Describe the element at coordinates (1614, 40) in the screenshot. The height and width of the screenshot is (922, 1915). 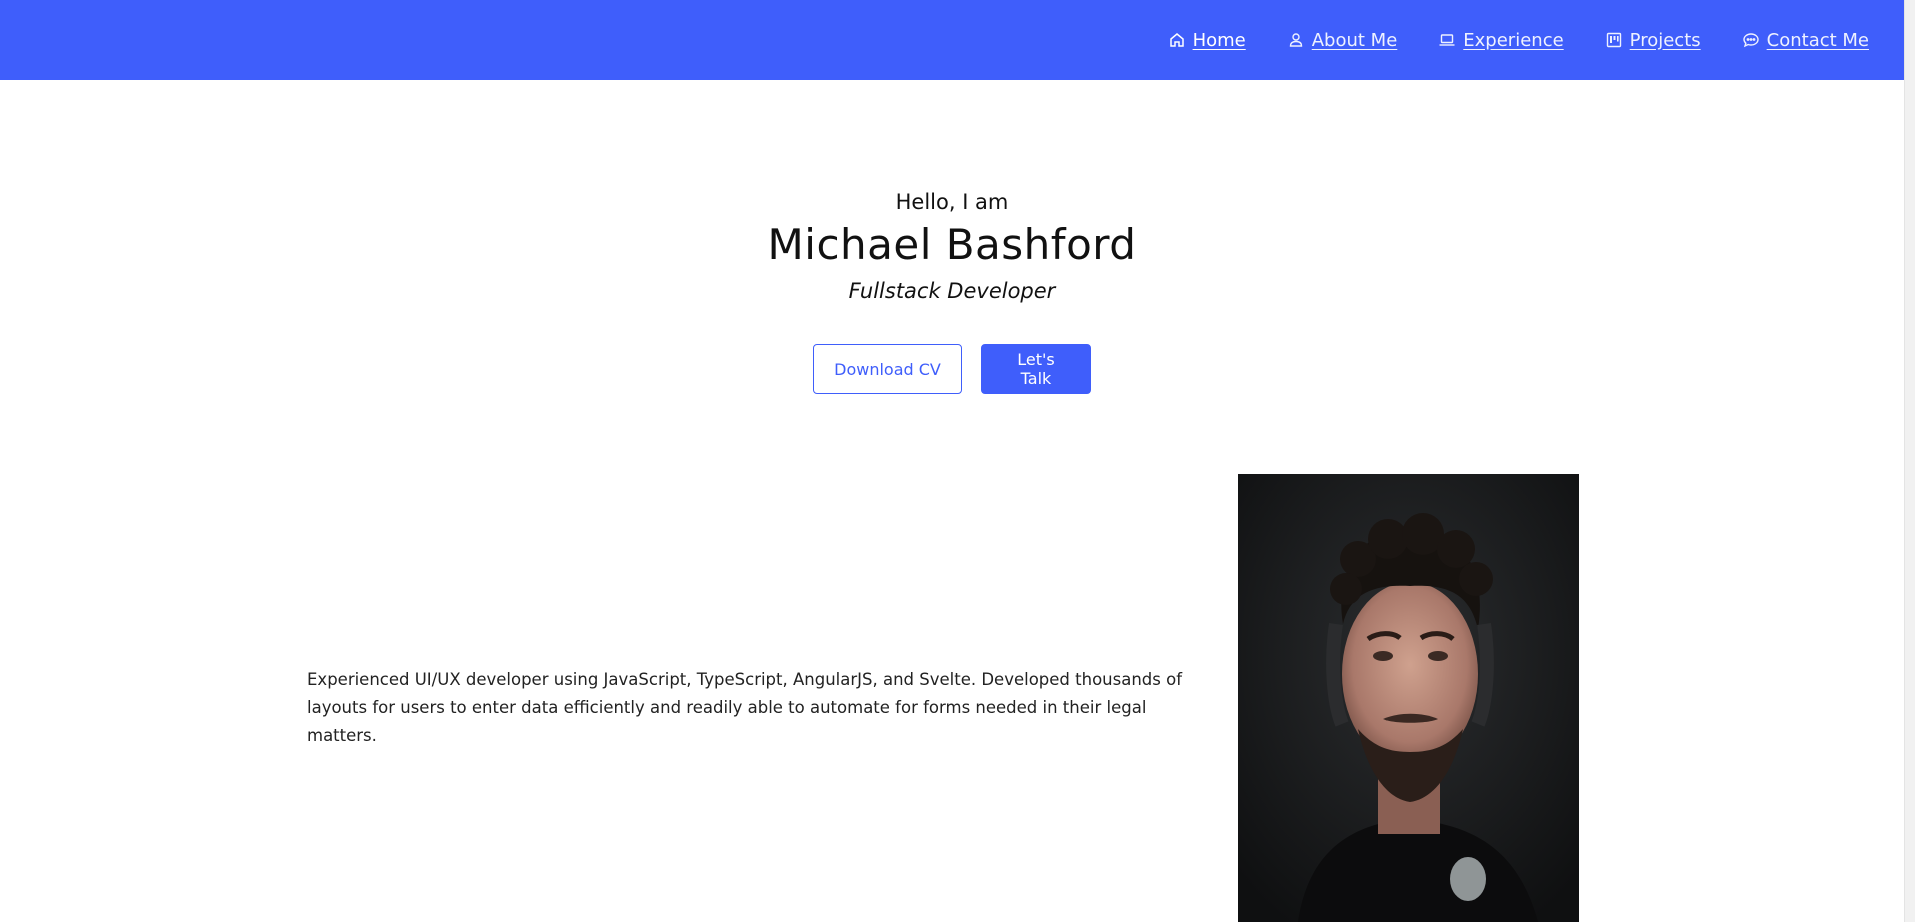
I see `kanban-icon` at that location.